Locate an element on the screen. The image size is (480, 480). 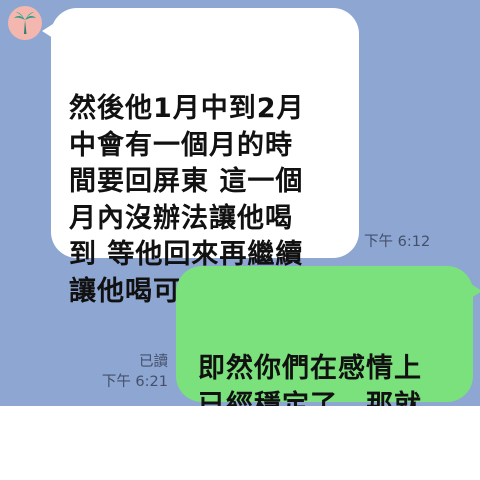
outgoing-message-meta: 已讀 下午 6:21 is located at coordinates (135, 372).